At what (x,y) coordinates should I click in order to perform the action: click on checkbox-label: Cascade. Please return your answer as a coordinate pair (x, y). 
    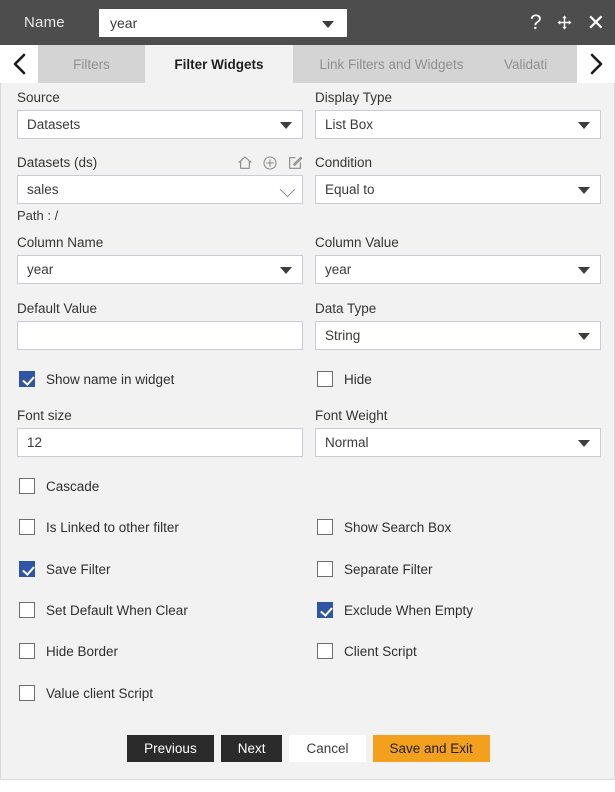
    Looking at the image, I should click on (73, 486).